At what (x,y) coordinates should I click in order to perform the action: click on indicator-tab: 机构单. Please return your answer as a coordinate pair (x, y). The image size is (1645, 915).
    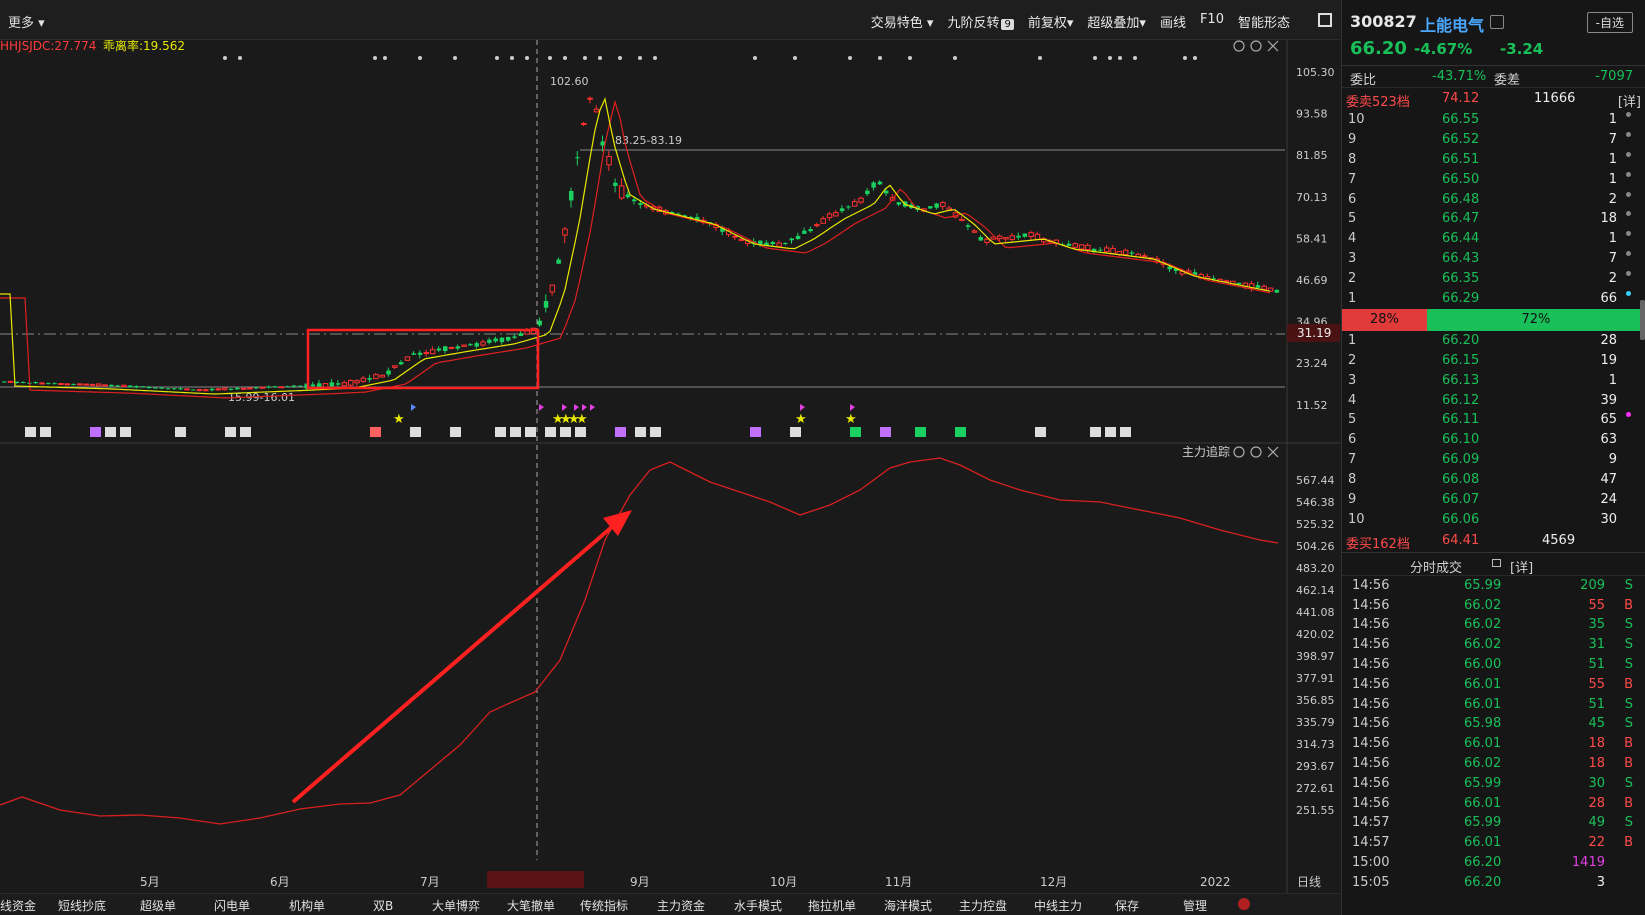
    Looking at the image, I should click on (307, 904).